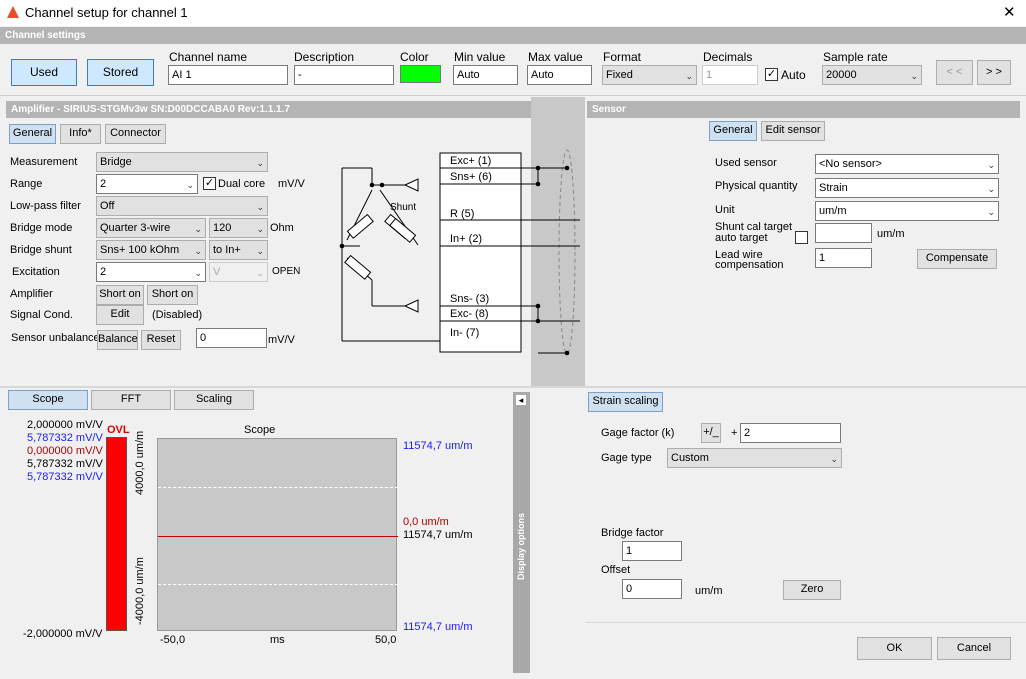 The width and height of the screenshot is (1026, 679). I want to click on cancel-button: Cancel, so click(974, 648).